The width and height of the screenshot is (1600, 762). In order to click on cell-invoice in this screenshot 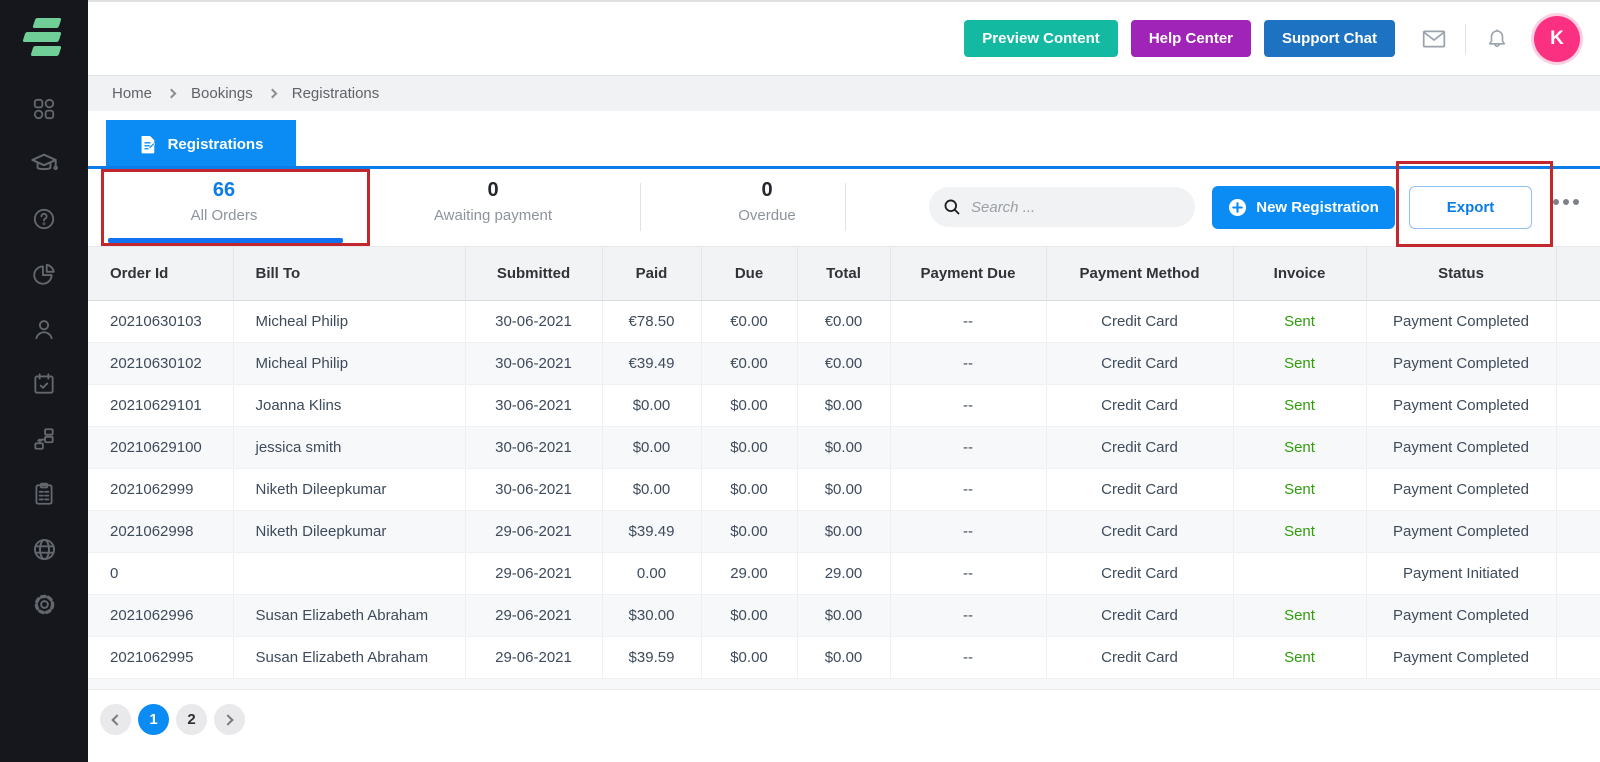, I will do `click(1300, 573)`.